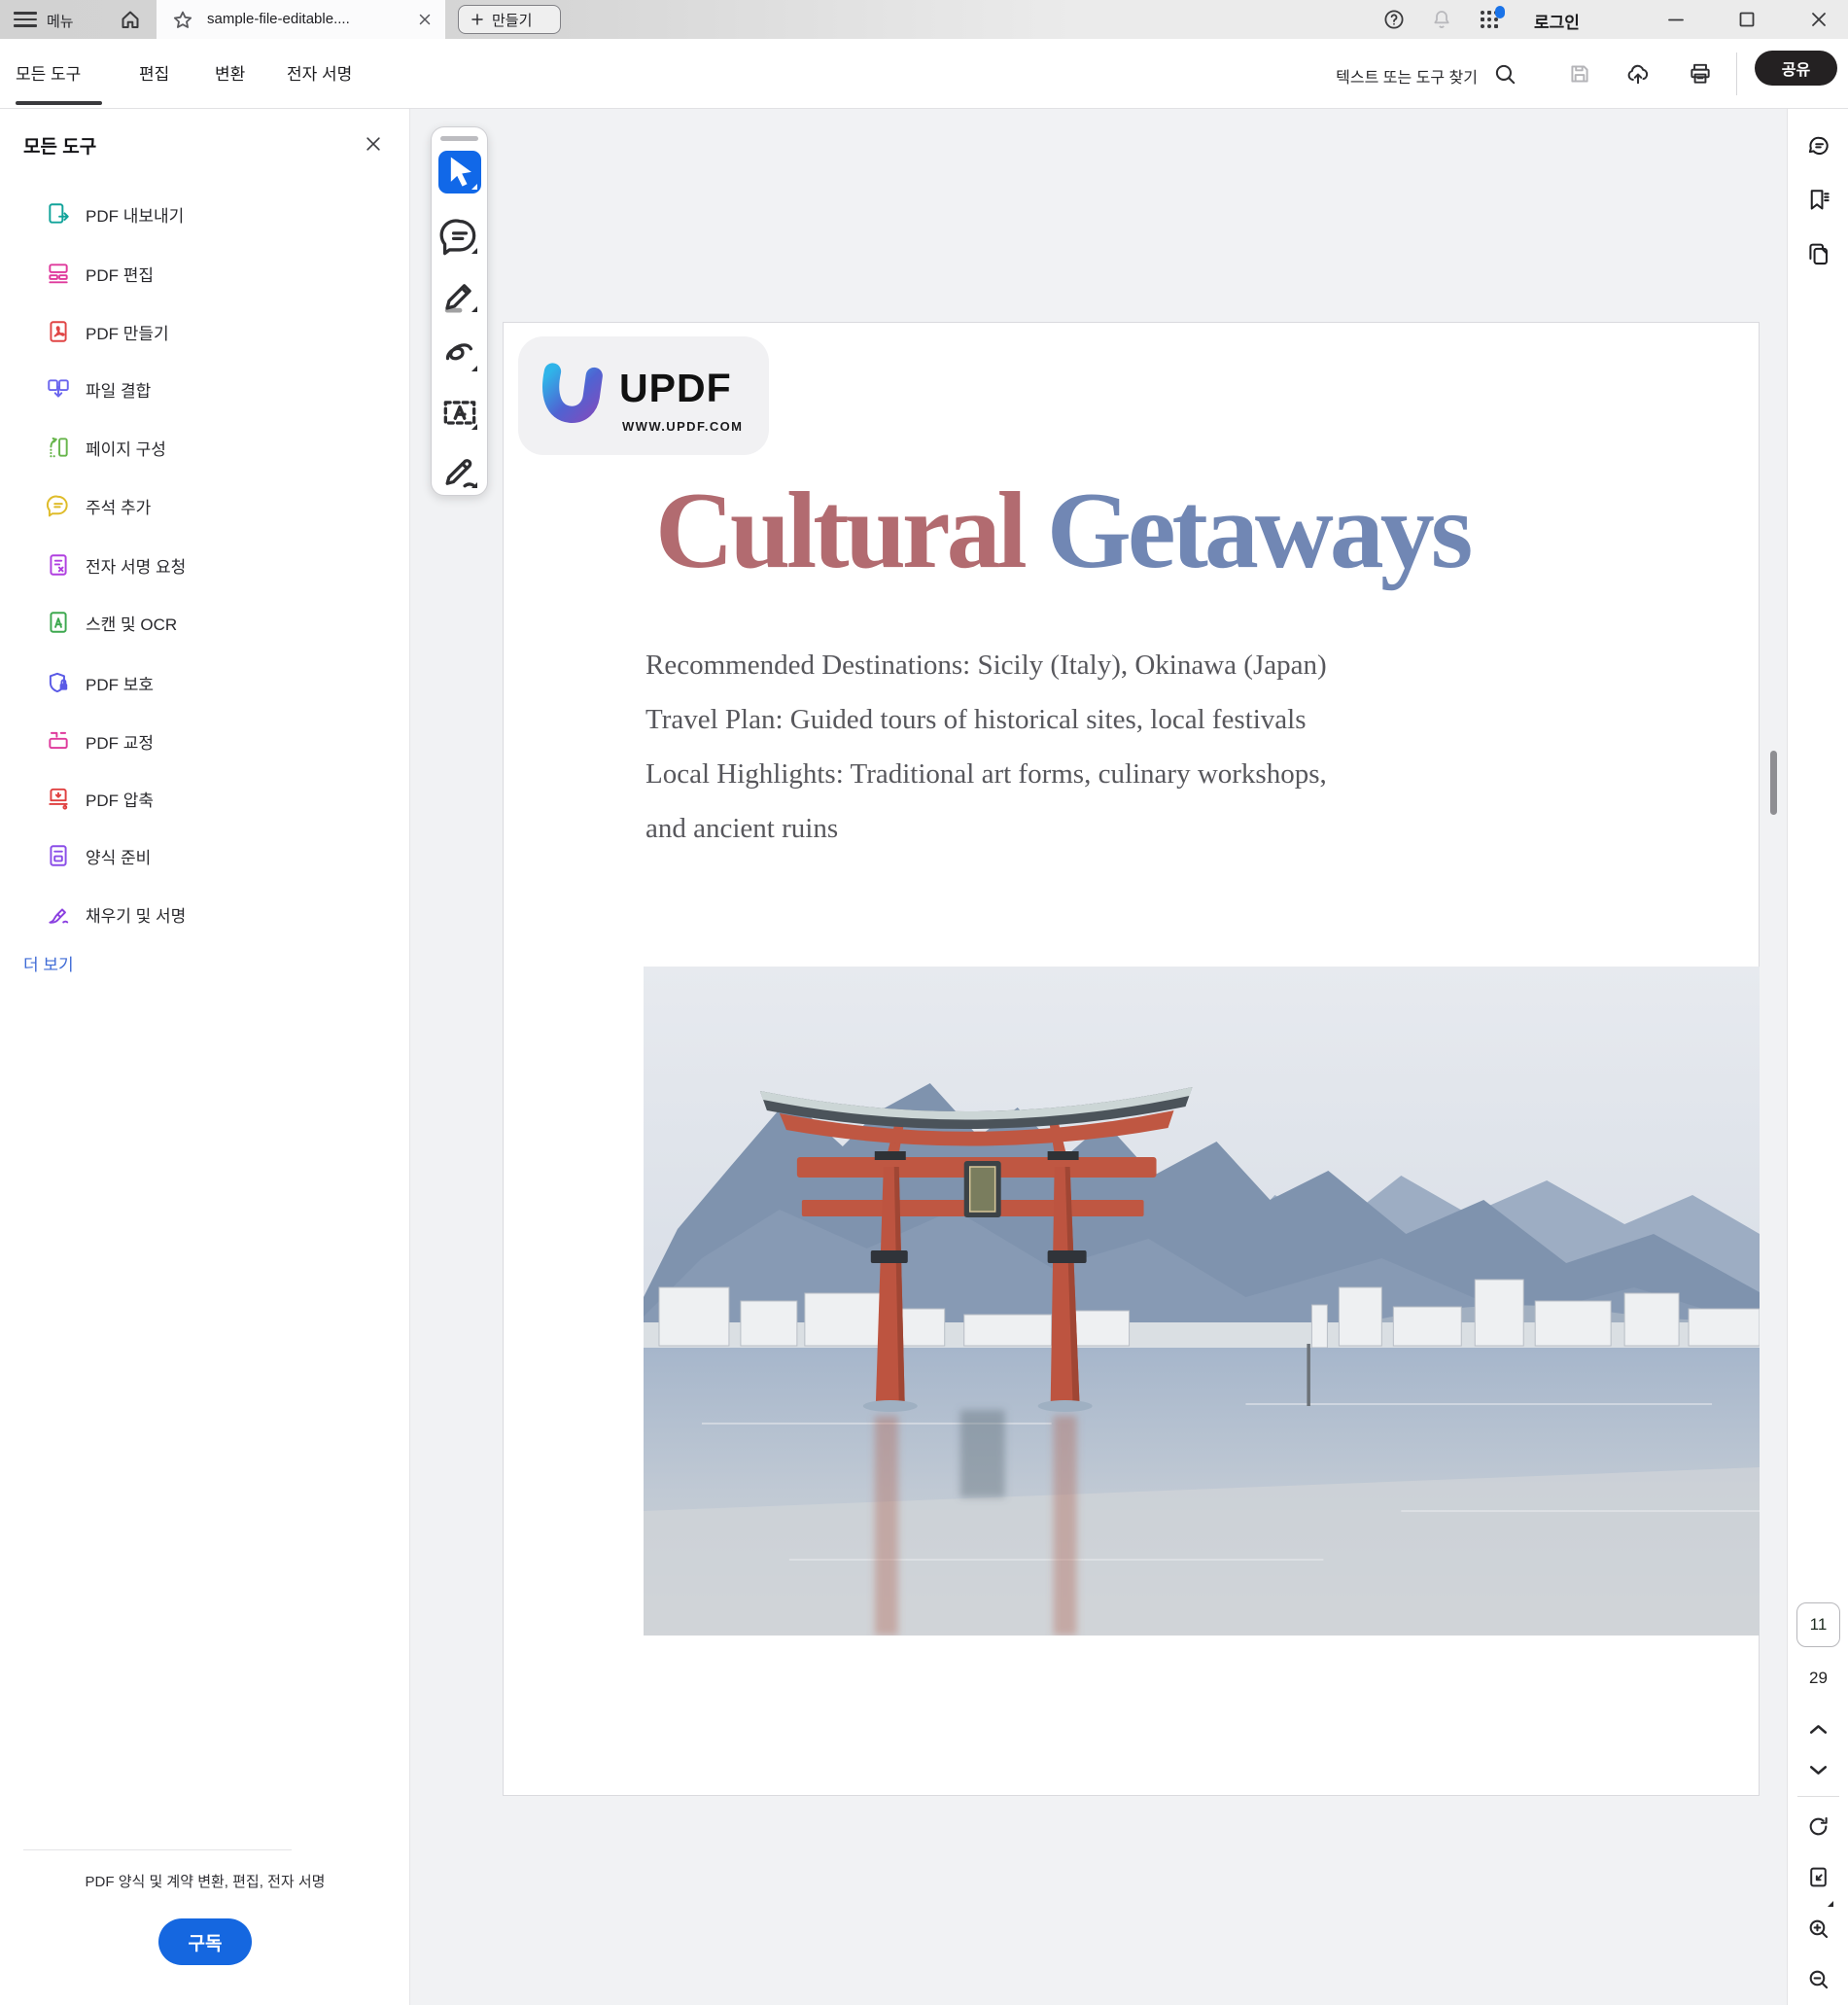 Image resolution: width=1848 pixels, height=2005 pixels. I want to click on help-icon, so click(1394, 19).